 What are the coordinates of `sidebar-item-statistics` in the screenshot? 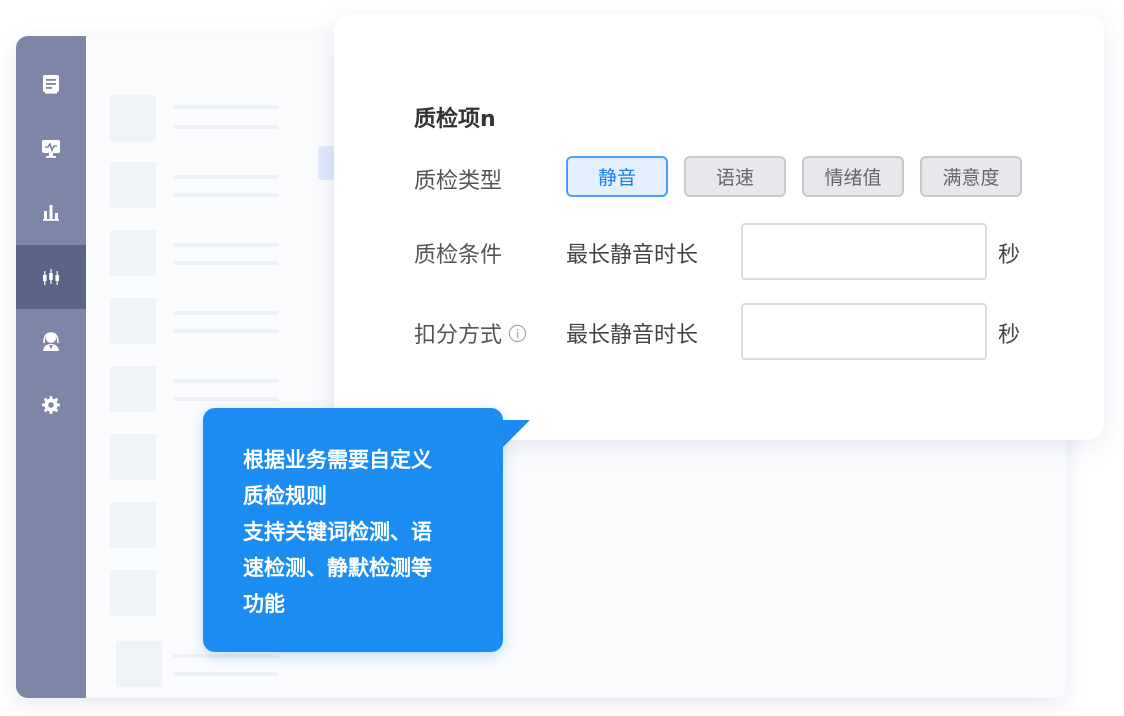 It's located at (51, 212).